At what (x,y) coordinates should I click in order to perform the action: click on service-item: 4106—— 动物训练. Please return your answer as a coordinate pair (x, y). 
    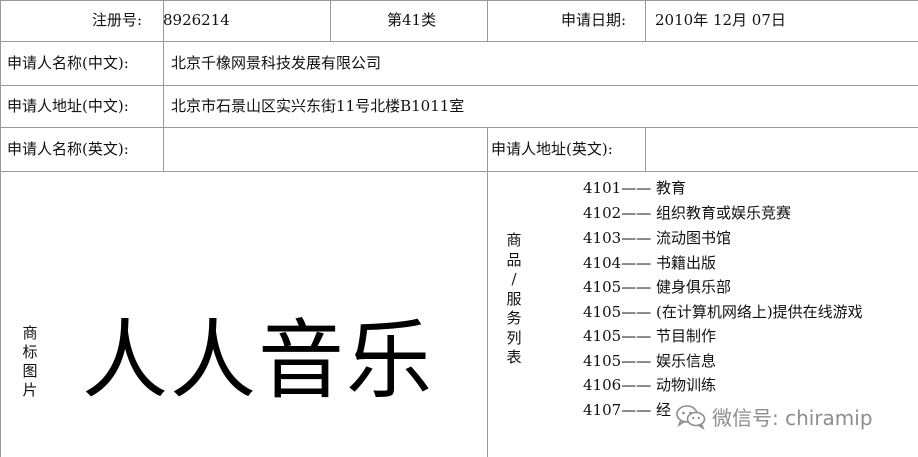
    Looking at the image, I should click on (649, 385).